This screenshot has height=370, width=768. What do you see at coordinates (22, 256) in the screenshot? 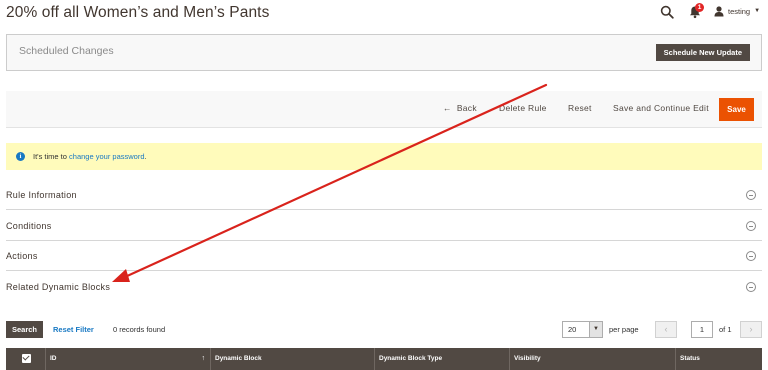
I see `section-title: Actions` at bounding box center [22, 256].